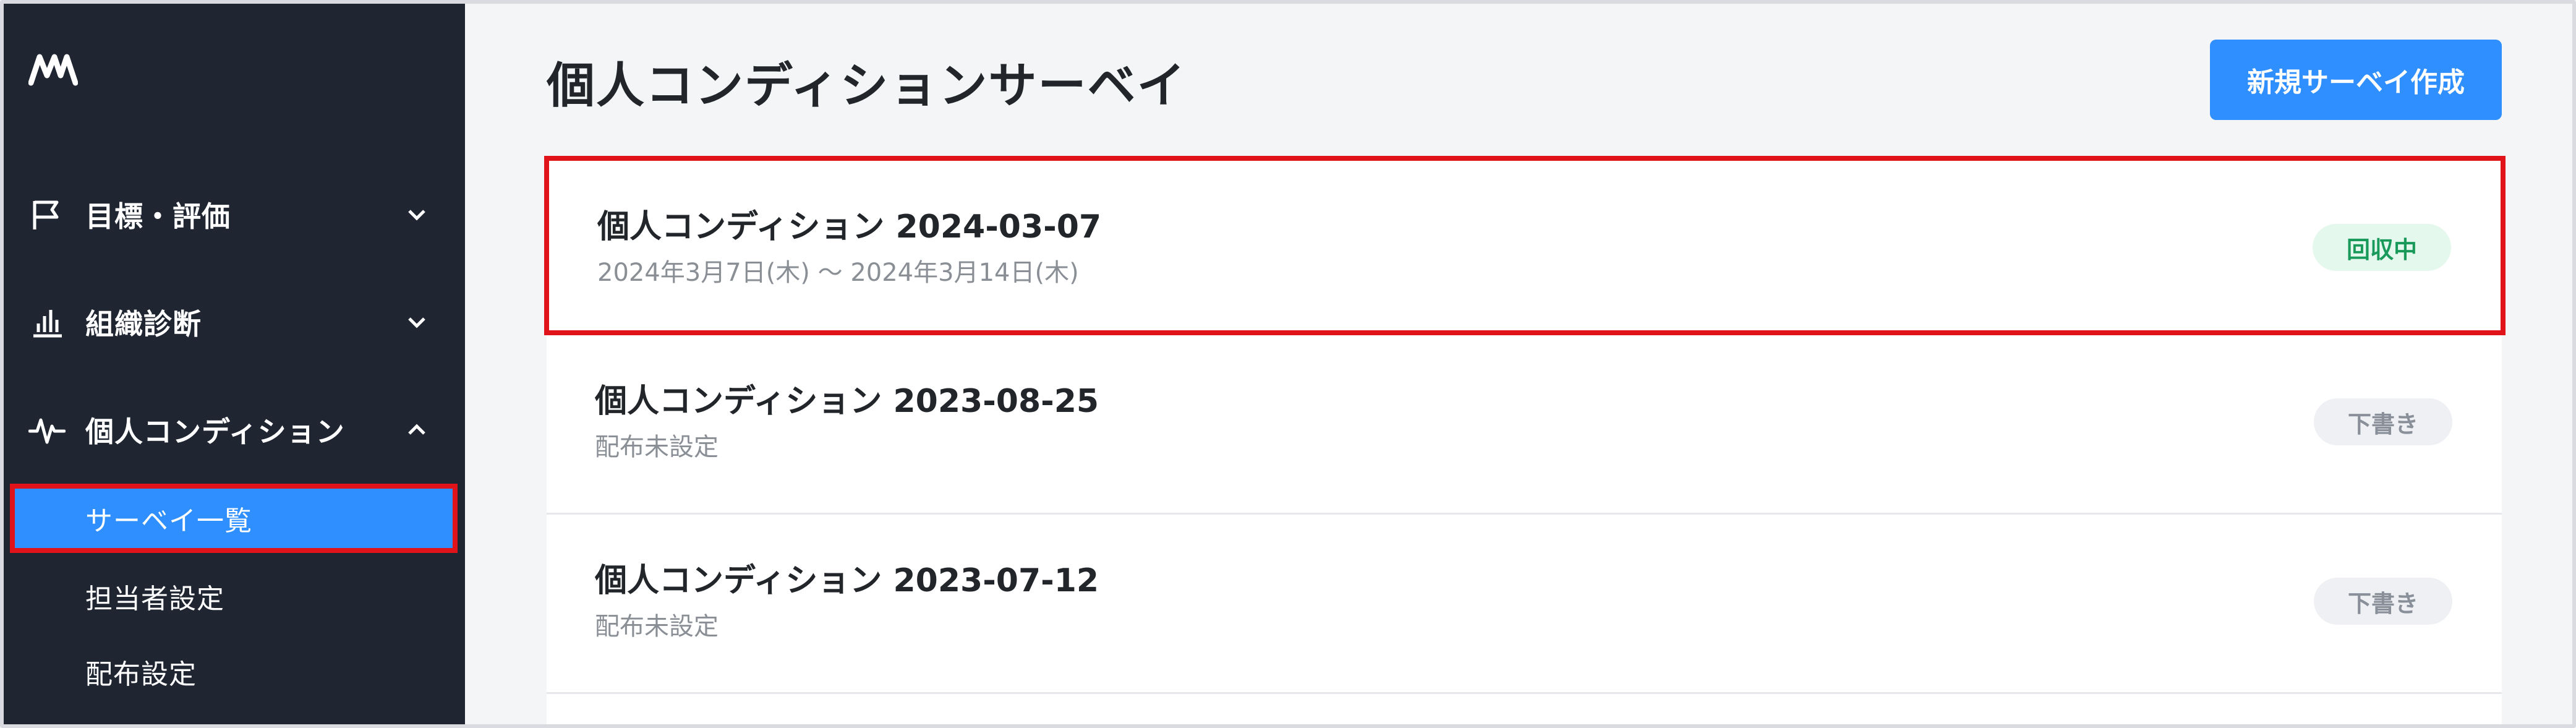  What do you see at coordinates (154, 599) in the screenshot?
I see `sidebar-item-label: 担当者設定` at bounding box center [154, 599].